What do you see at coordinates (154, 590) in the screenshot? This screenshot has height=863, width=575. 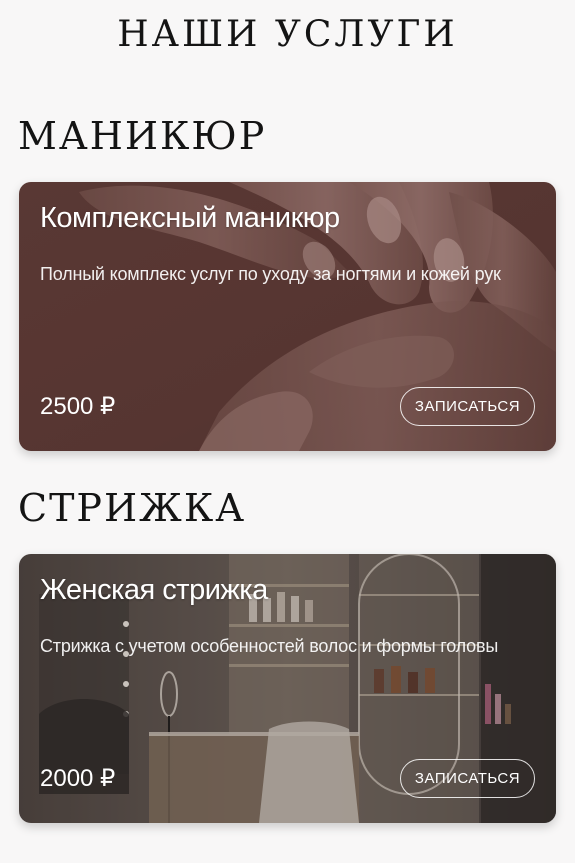 I see `service-title: Женская стрижка` at bounding box center [154, 590].